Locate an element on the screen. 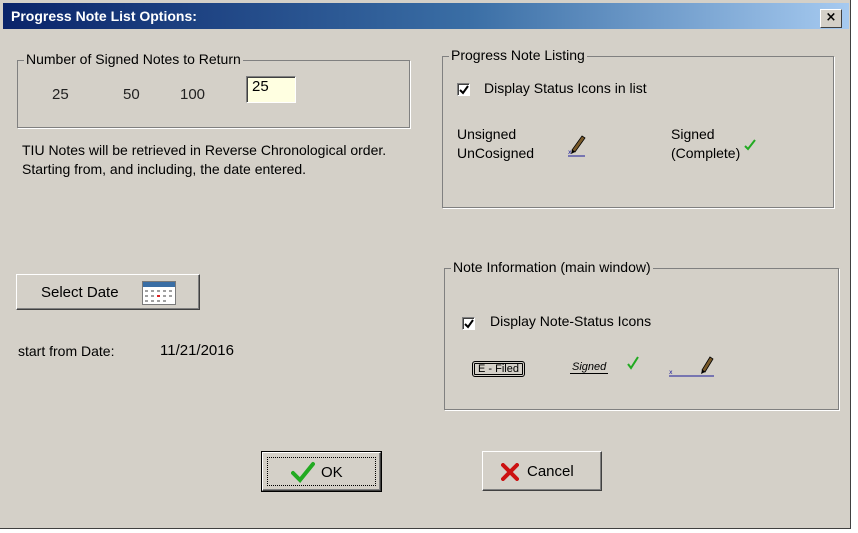 This screenshot has height=533, width=858. notes-option-50: 50 is located at coordinates (131, 94).